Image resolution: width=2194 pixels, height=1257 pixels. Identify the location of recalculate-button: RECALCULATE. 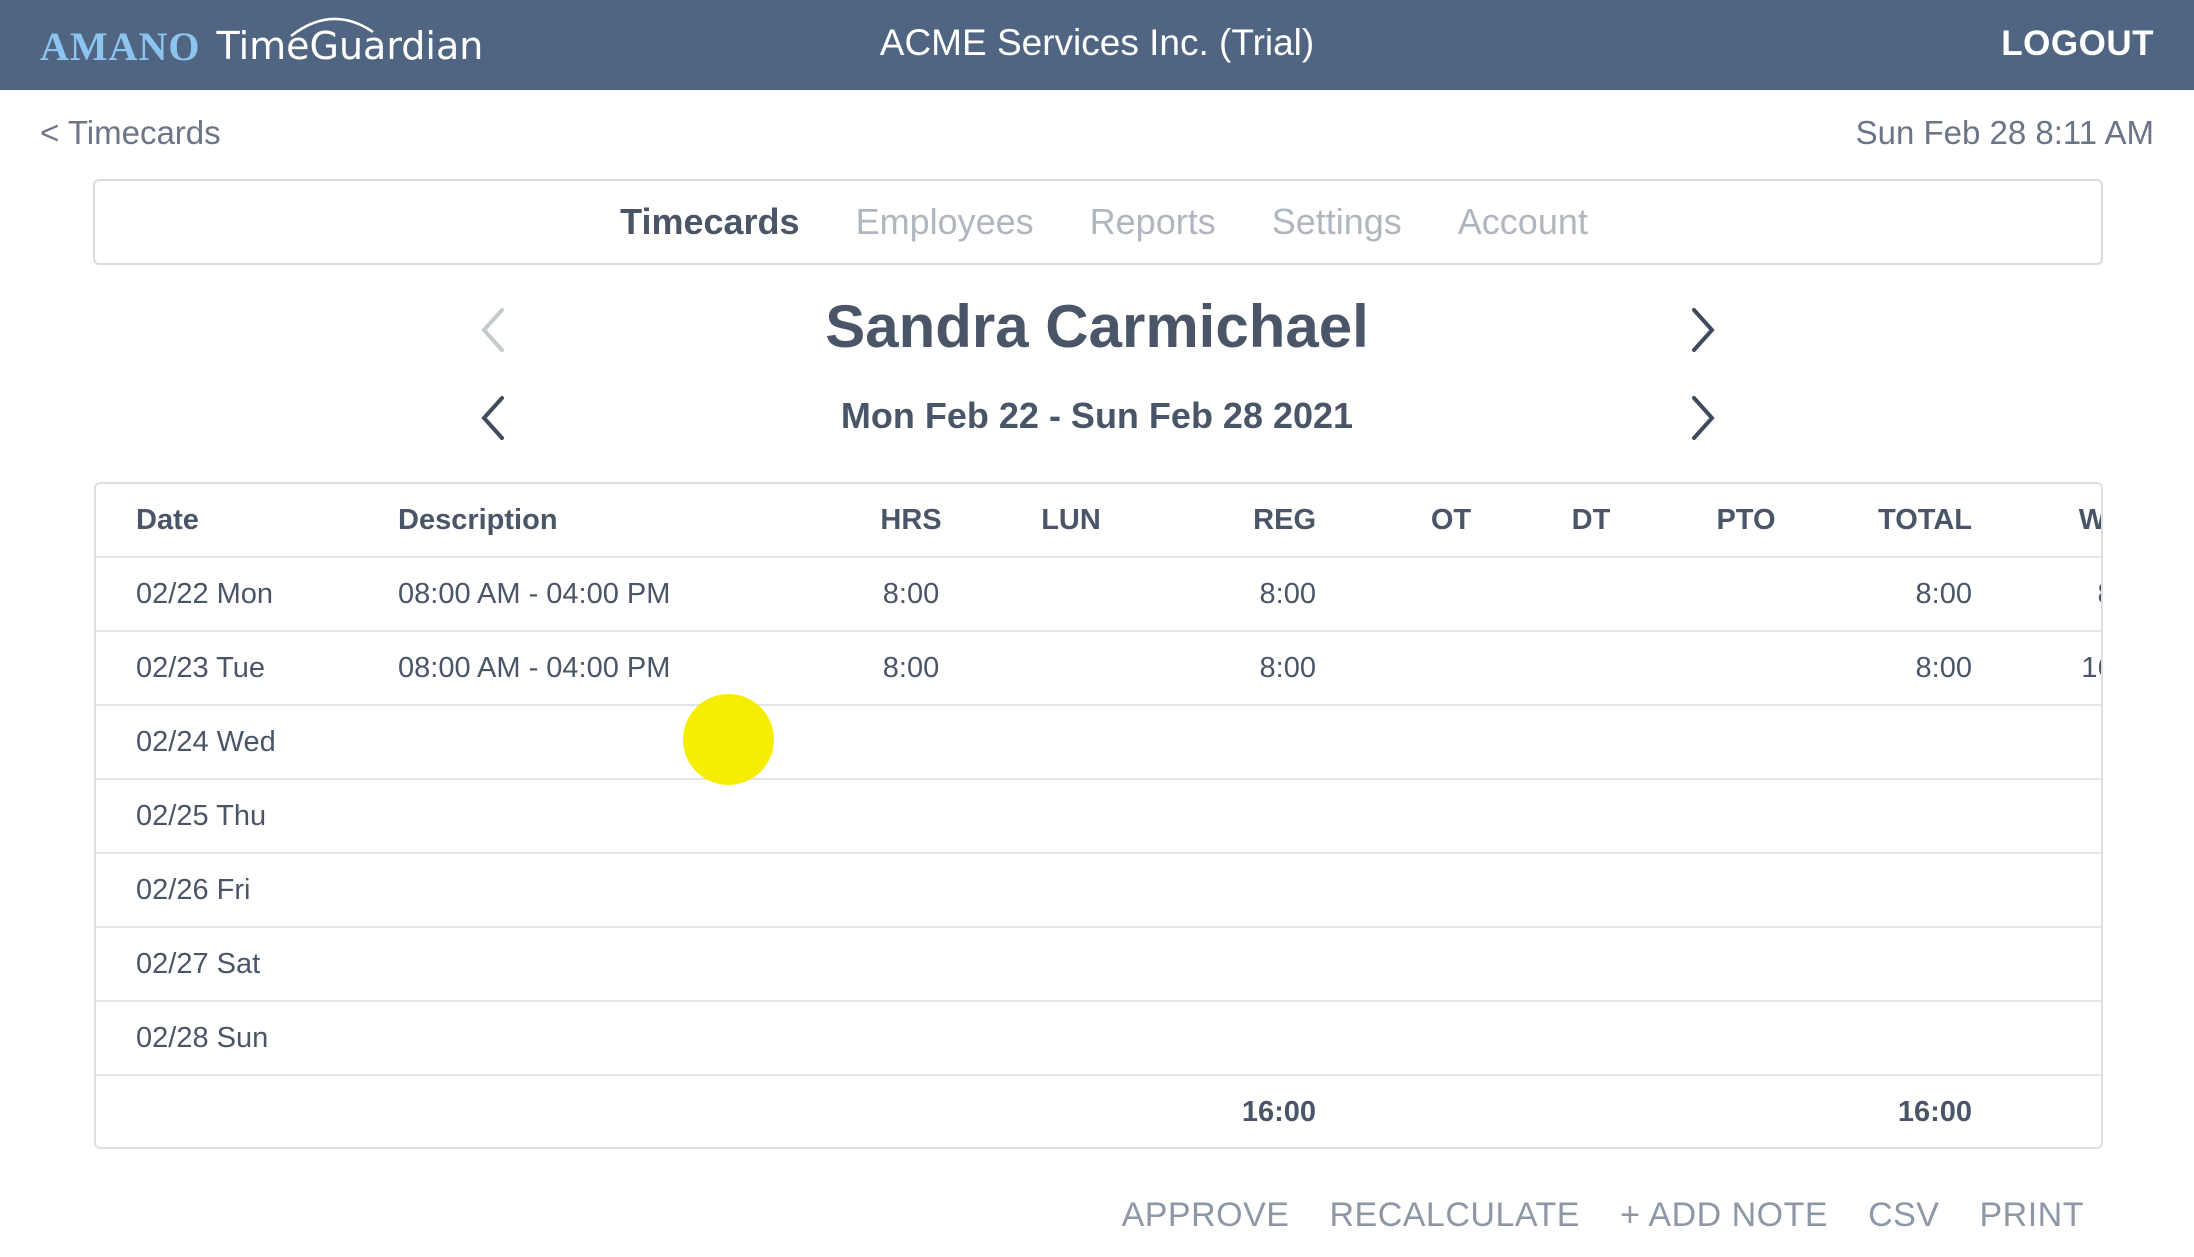
(1454, 1215).